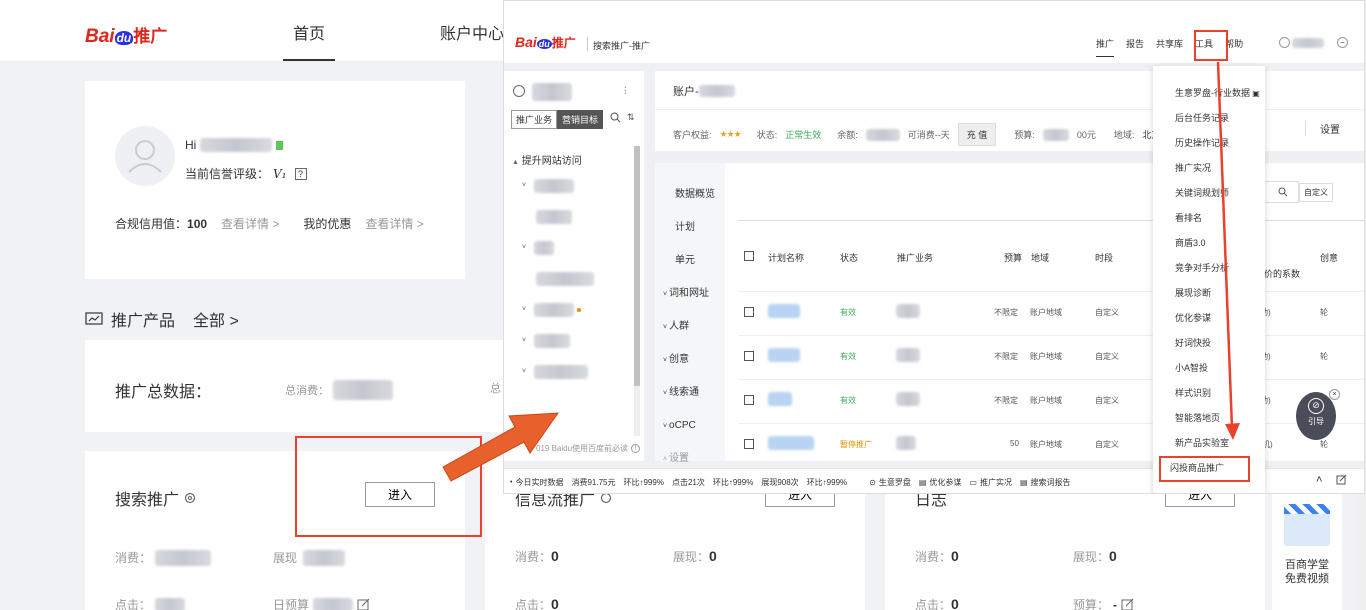  What do you see at coordinates (615, 117) in the screenshot?
I see `search-icon` at bounding box center [615, 117].